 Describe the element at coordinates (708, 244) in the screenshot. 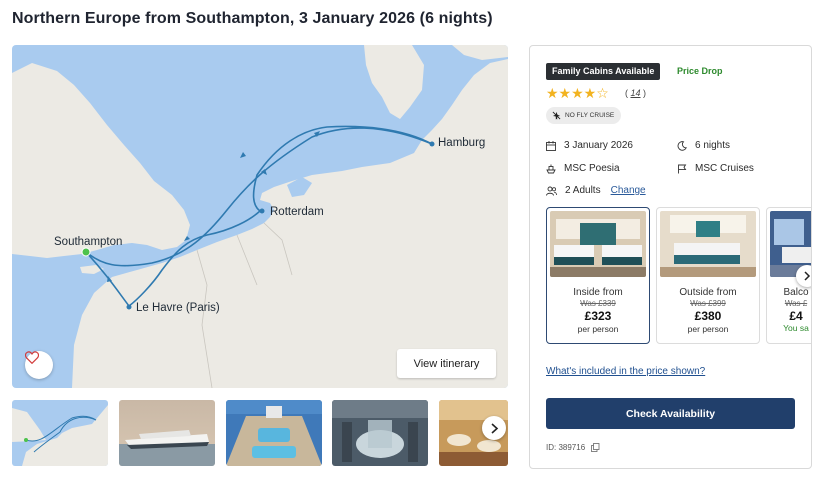

I see `cabin-outside-photo` at that location.